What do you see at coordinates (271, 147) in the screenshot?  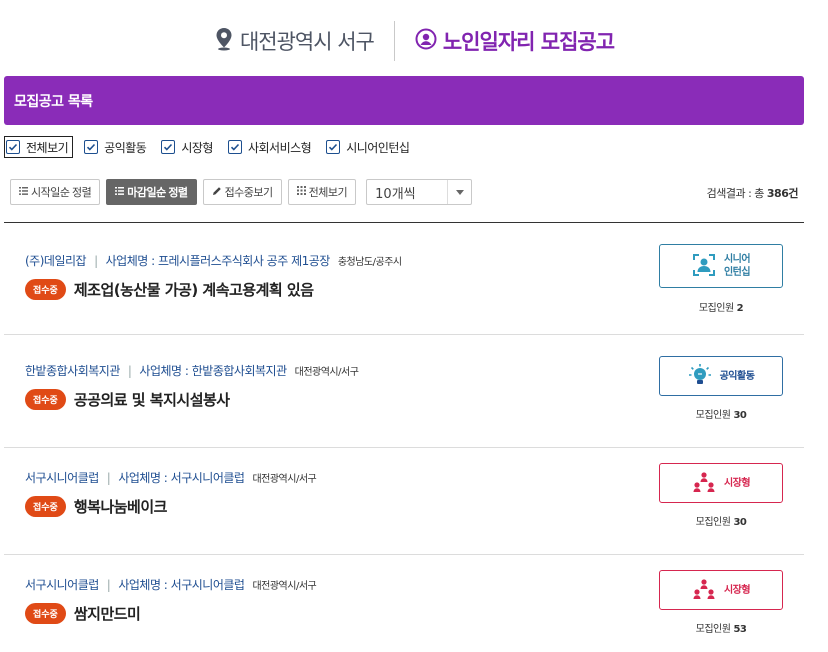 I see `filter-social-service: 사회서비스형` at bounding box center [271, 147].